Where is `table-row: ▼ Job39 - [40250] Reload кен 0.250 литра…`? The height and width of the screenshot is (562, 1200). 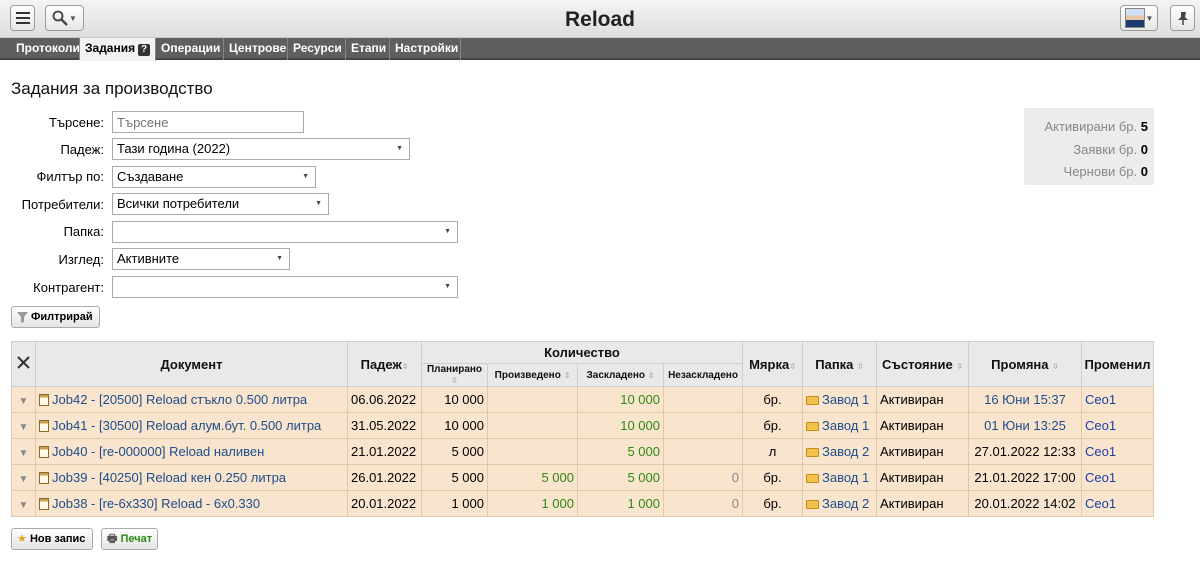 table-row: ▼ Job39 - [40250] Reload кен 0.250 литра… is located at coordinates (582, 477).